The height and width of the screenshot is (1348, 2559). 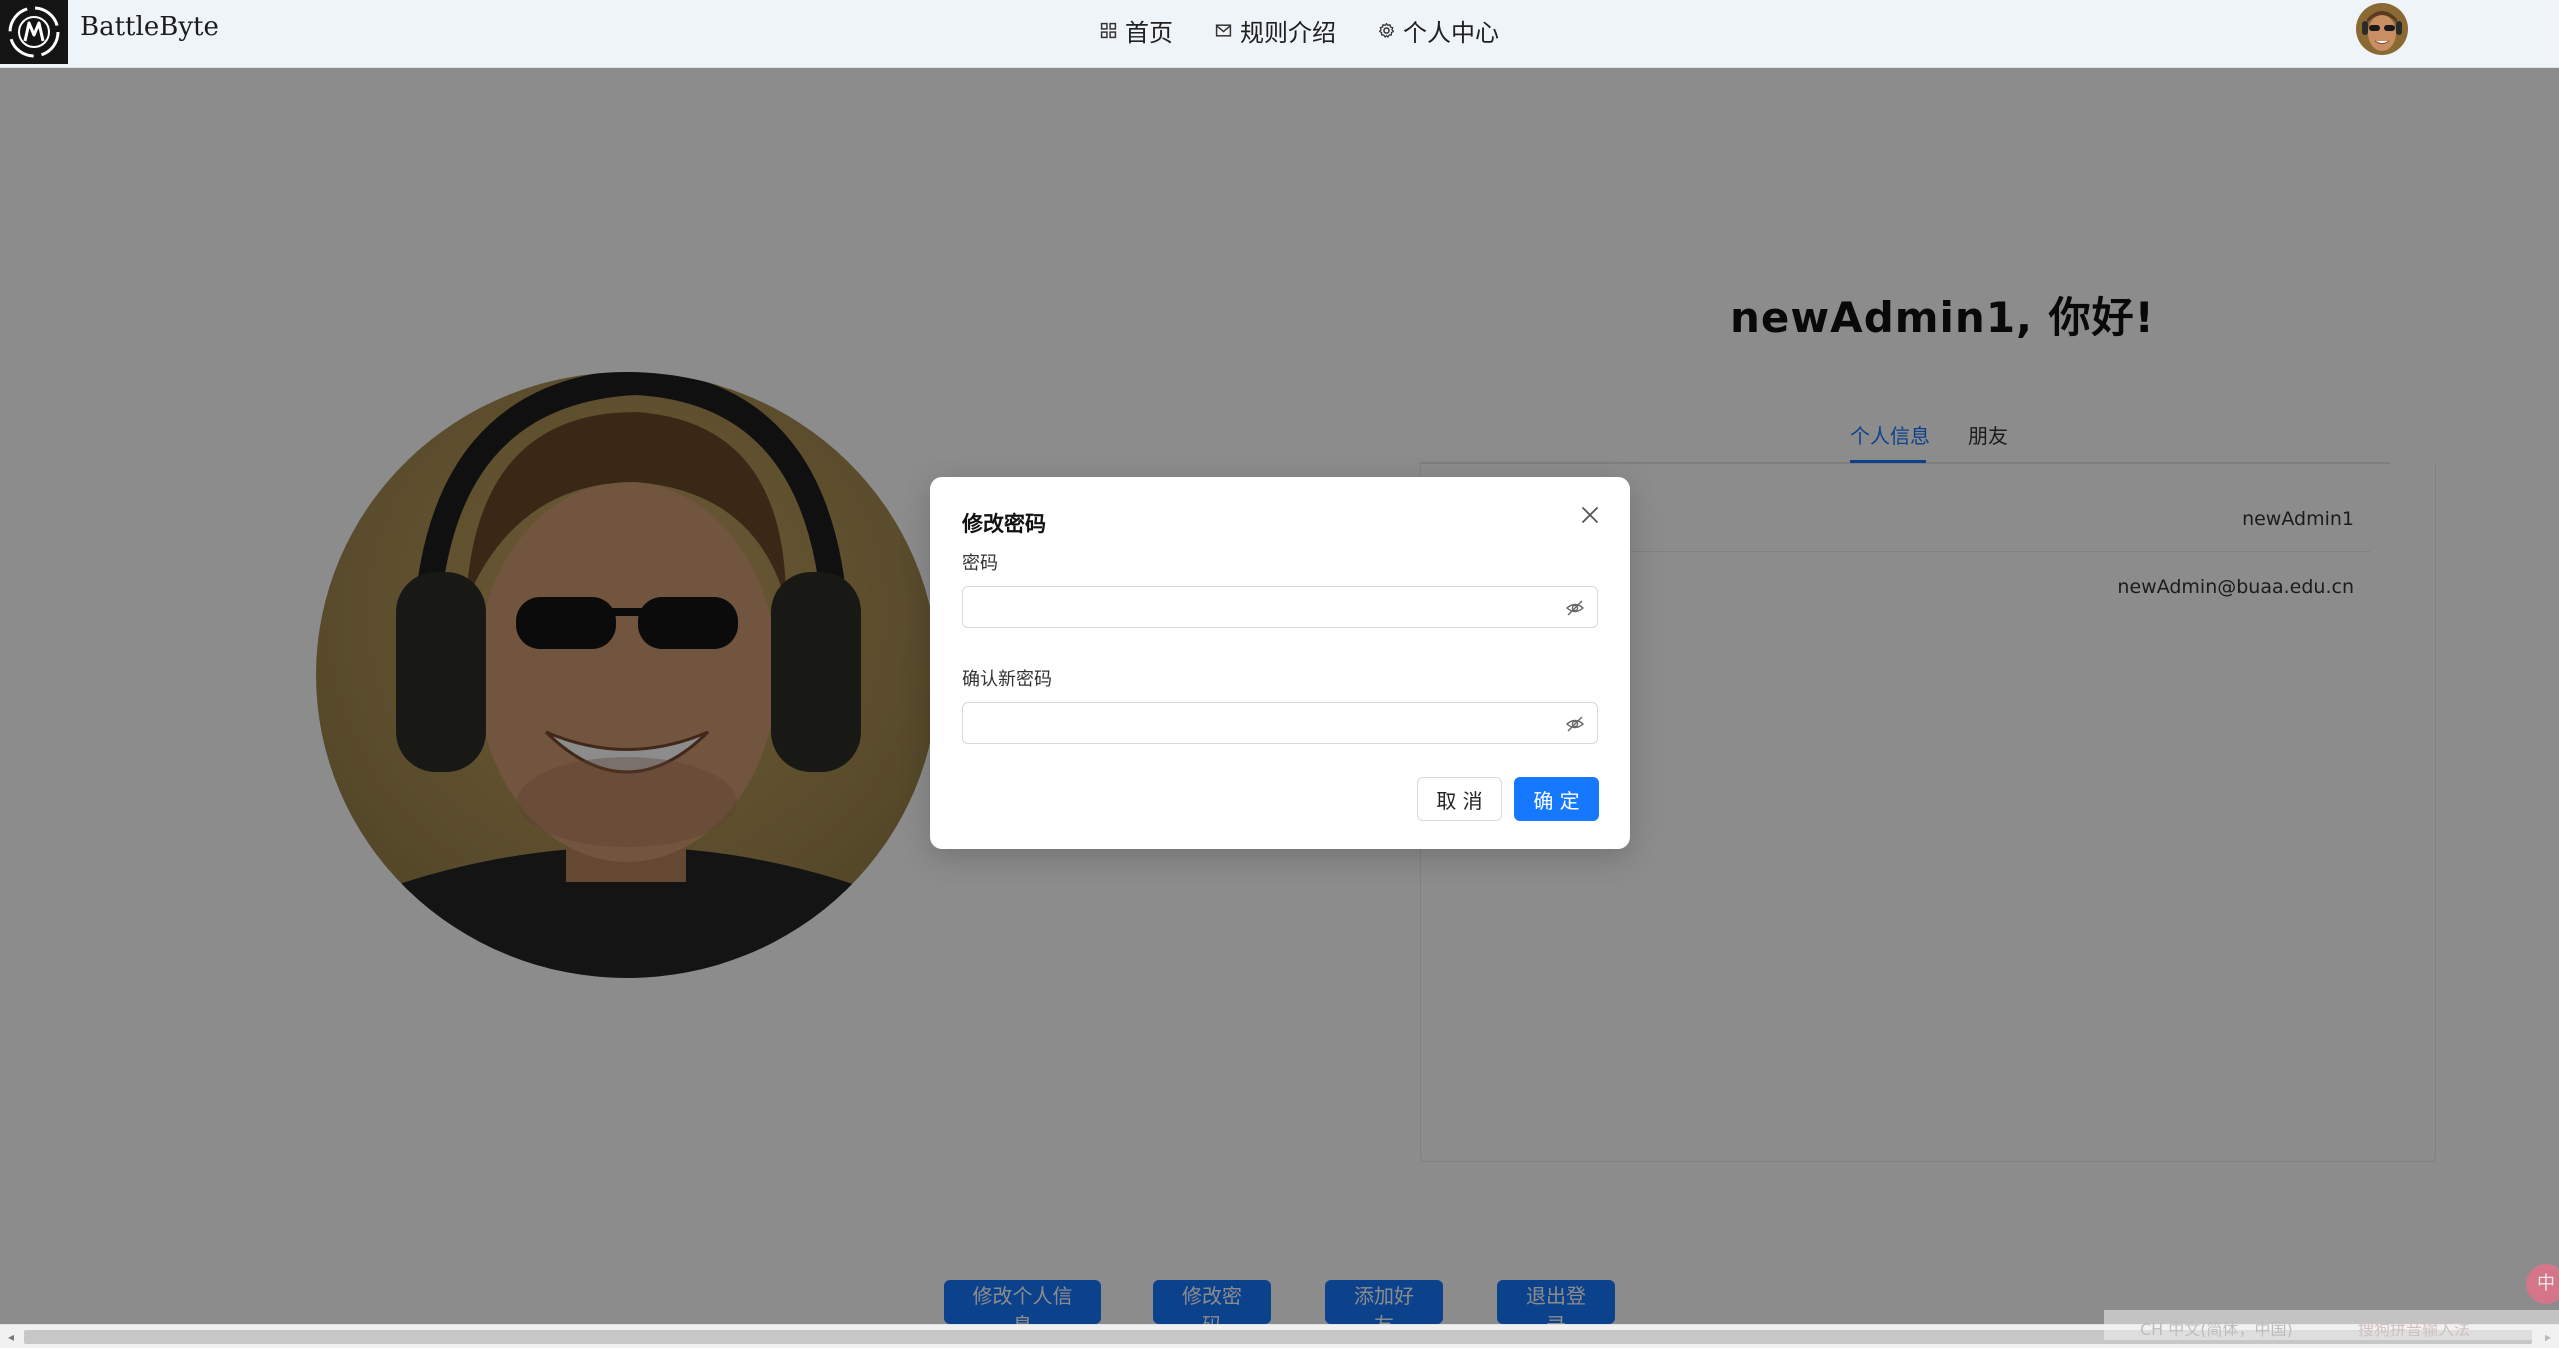 What do you see at coordinates (1004, 524) in the screenshot?
I see `dialog-title: 修改密码` at bounding box center [1004, 524].